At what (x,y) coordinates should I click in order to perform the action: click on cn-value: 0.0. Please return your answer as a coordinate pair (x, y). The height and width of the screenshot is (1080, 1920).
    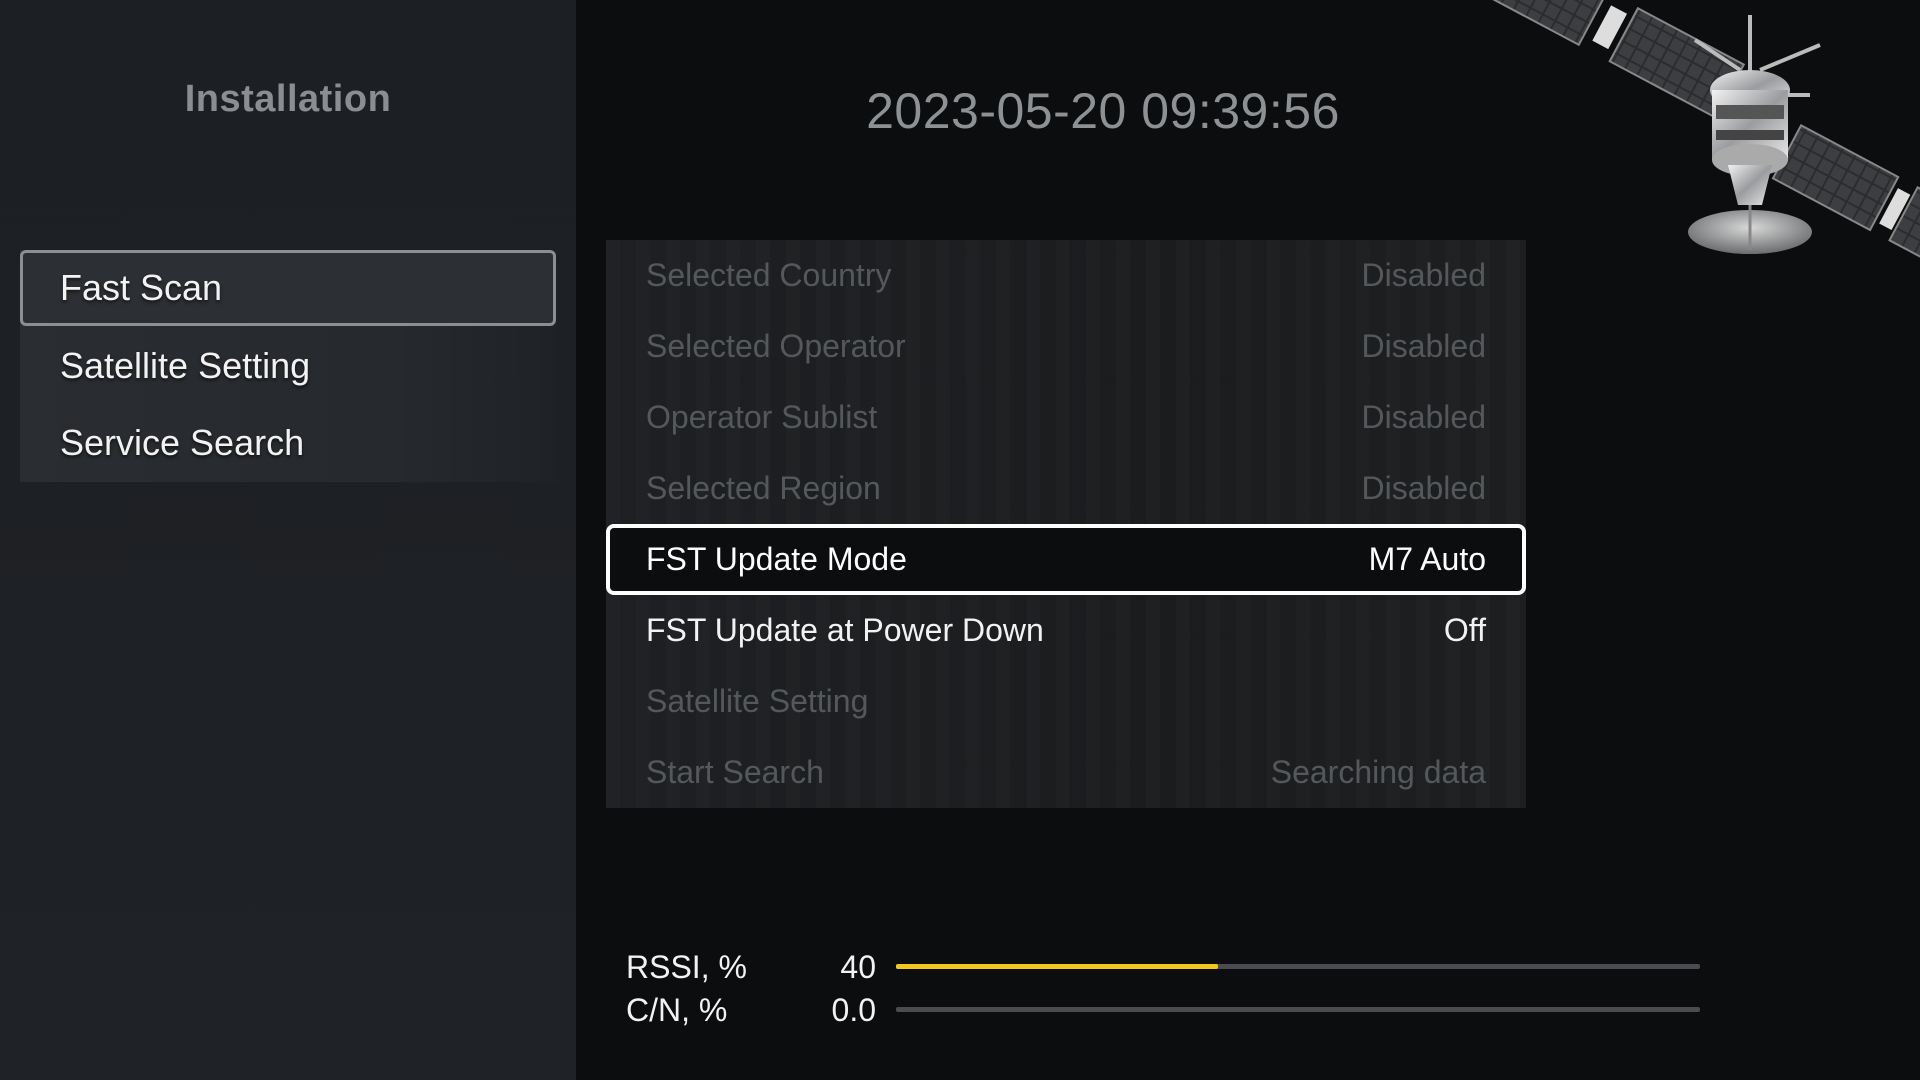
    Looking at the image, I should click on (853, 1010).